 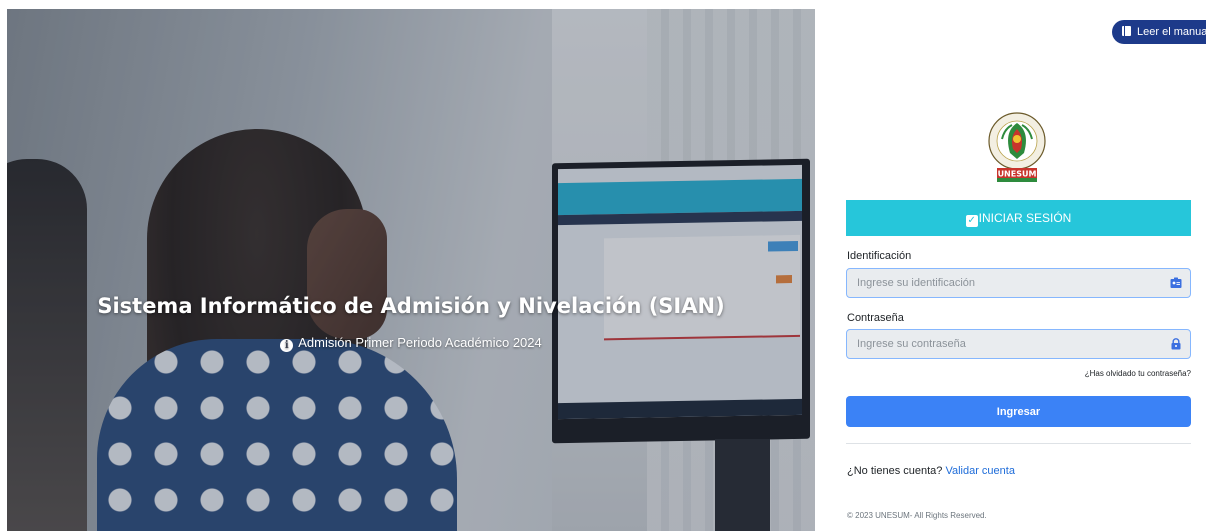 I want to click on login-header: ✓ INICIAR SESIÓN, so click(x=1018, y=218).